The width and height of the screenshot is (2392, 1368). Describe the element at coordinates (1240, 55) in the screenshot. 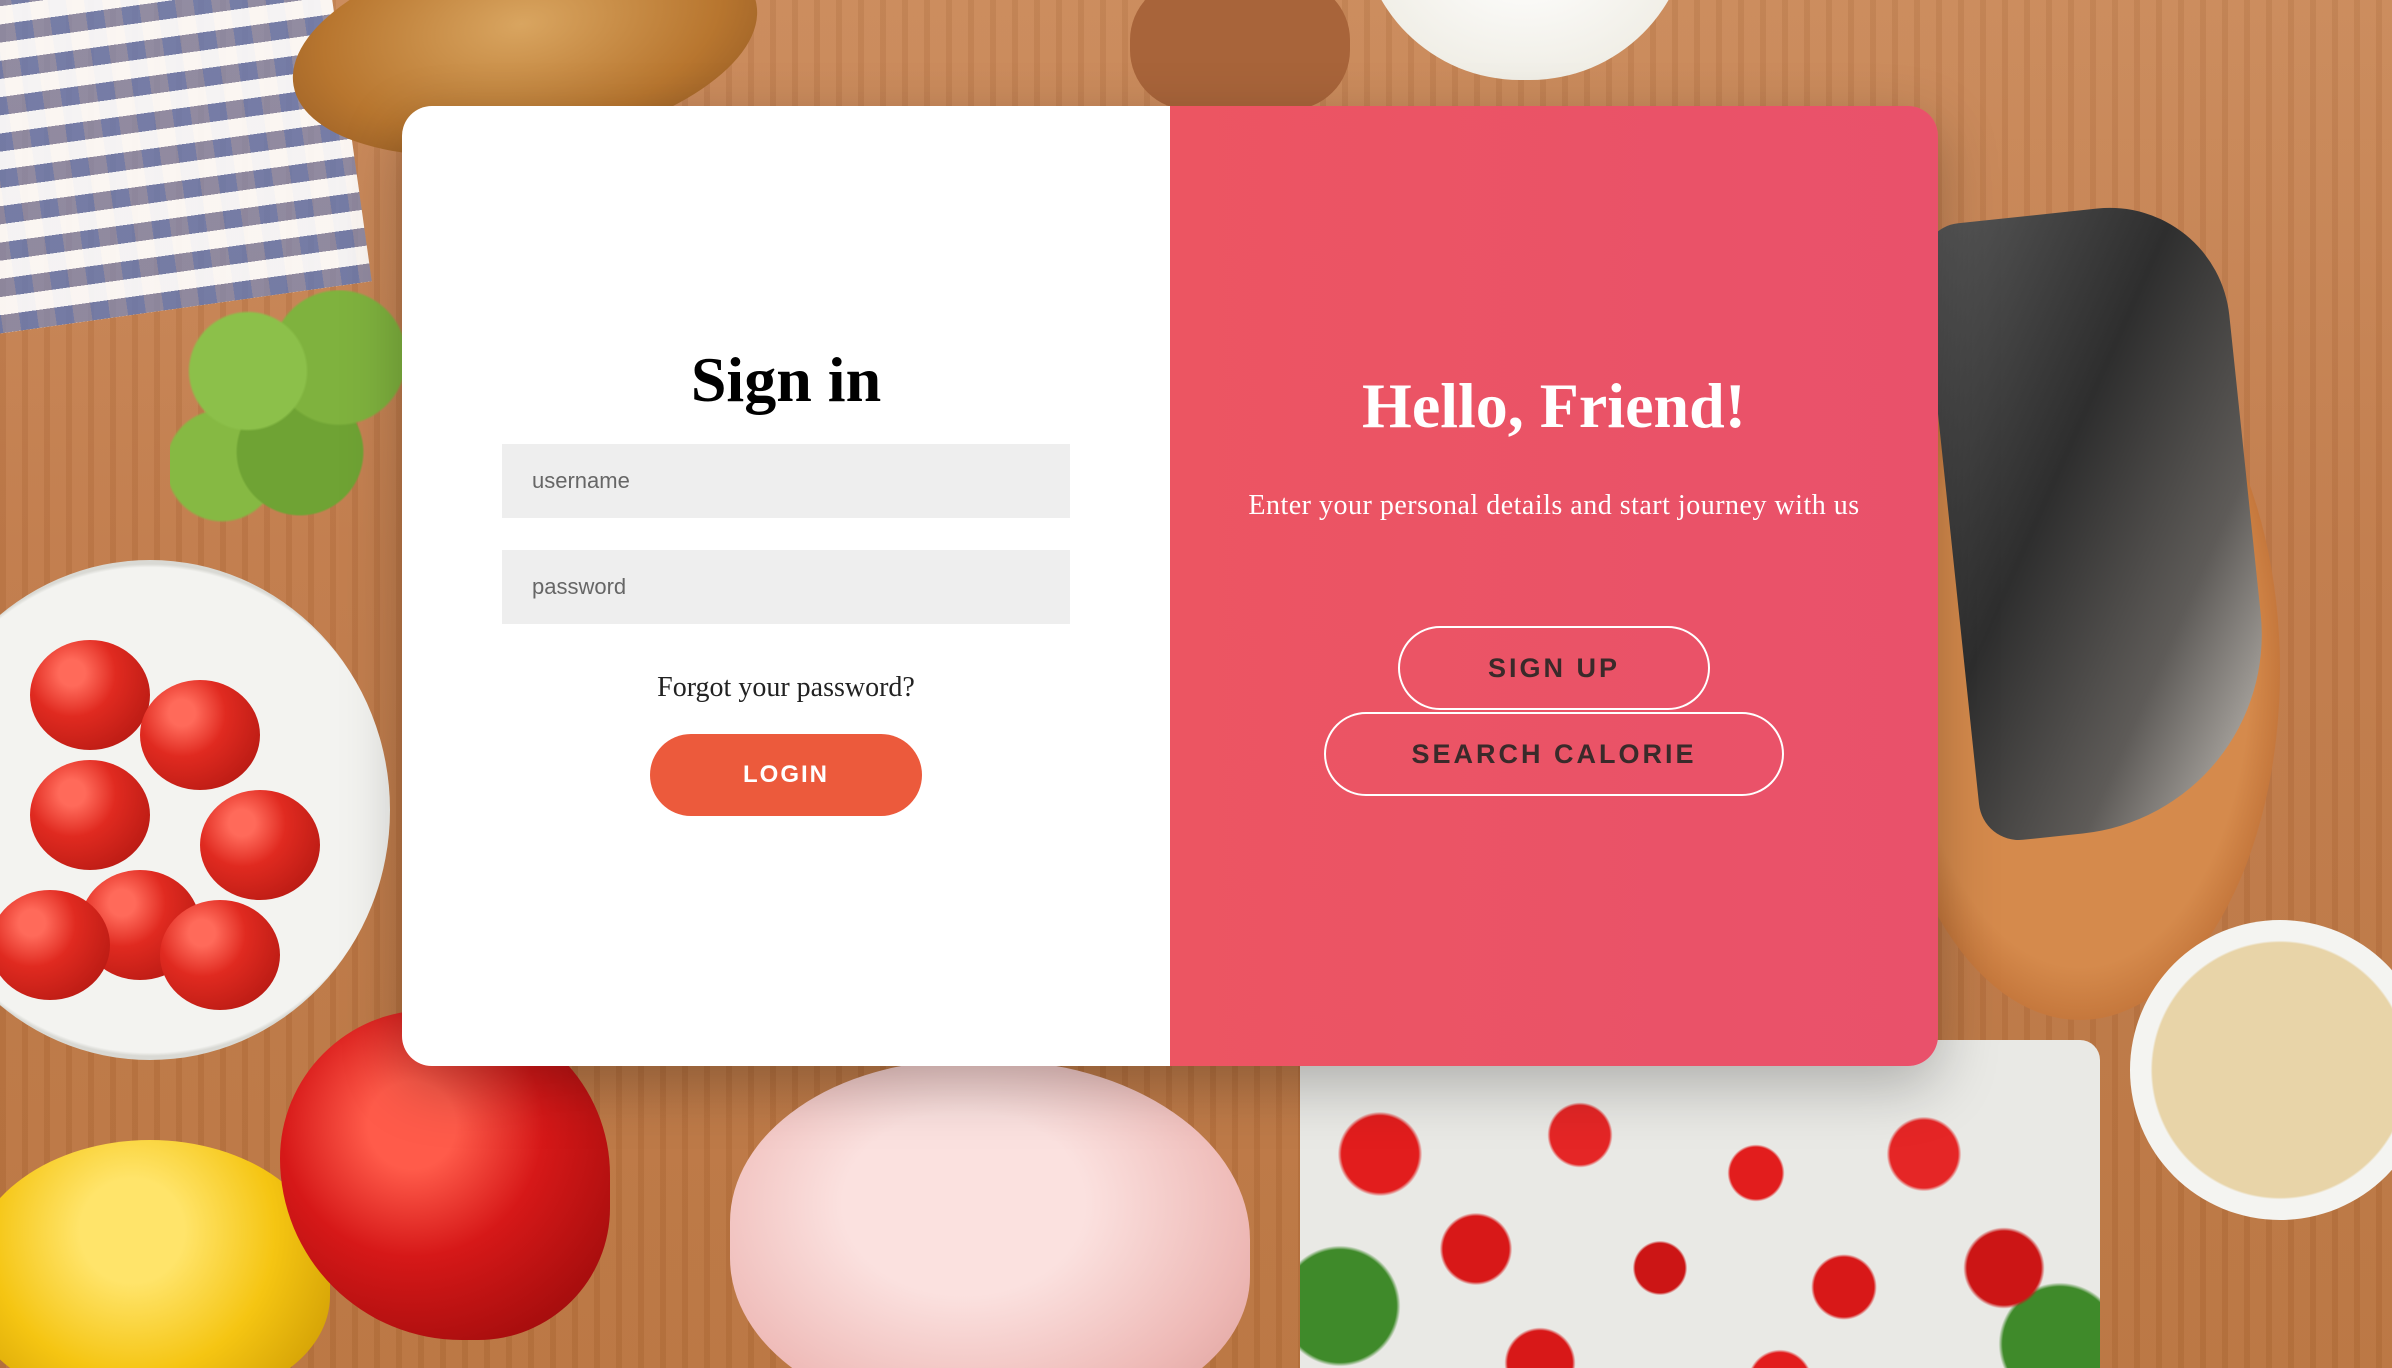

I see `board-handle-image` at that location.